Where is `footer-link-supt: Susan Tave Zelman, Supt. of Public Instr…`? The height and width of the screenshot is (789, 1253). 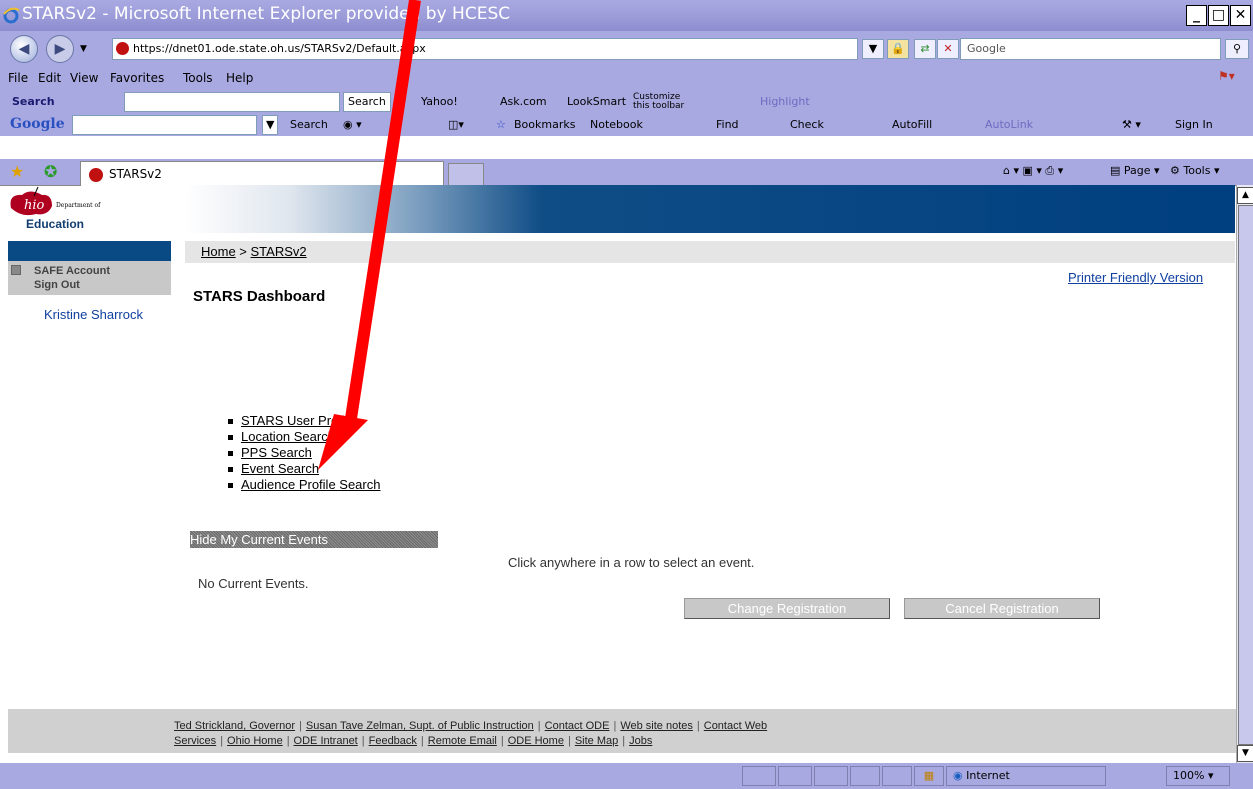 footer-link-supt: Susan Tave Zelman, Supt. of Public Instr… is located at coordinates (420, 726).